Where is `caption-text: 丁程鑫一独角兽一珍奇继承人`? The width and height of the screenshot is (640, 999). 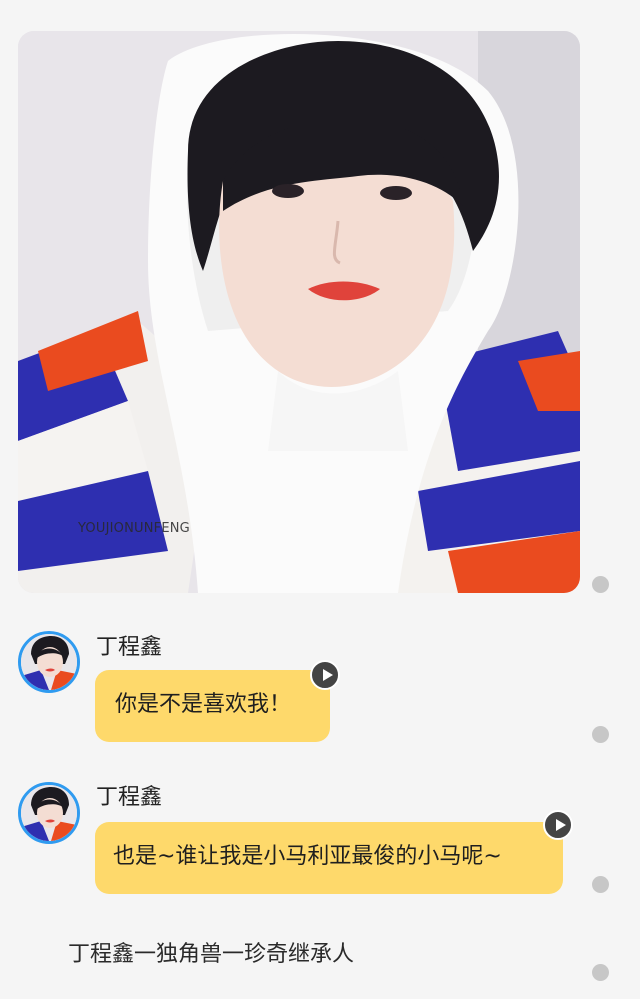 caption-text: 丁程鑫一独角兽一珍奇继承人 is located at coordinates (211, 954).